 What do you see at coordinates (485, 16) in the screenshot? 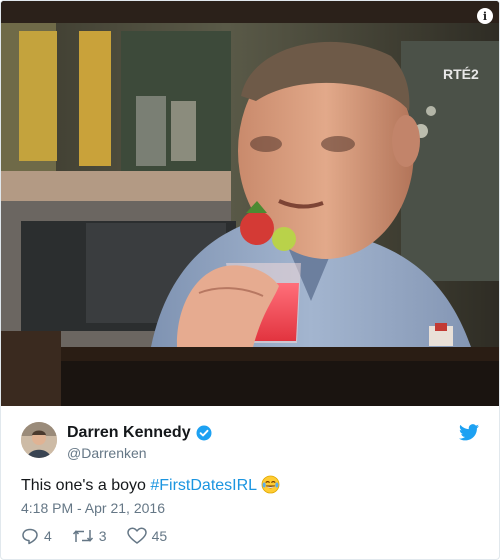
I see `info-icon: i` at bounding box center [485, 16].